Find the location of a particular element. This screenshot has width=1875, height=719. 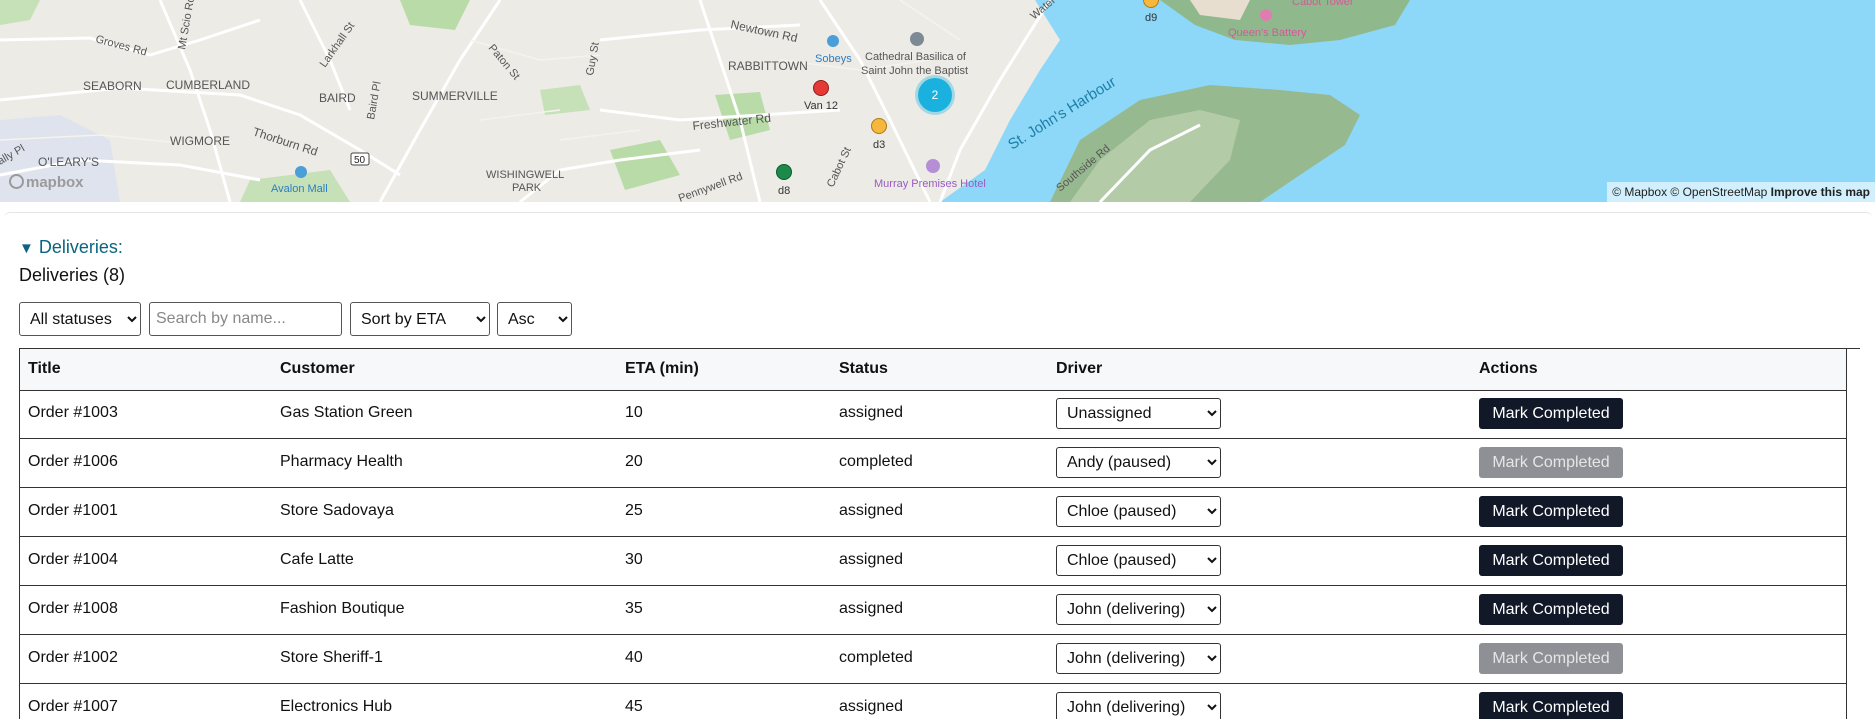

cell-customer: Electronics Hub is located at coordinates (336, 706).